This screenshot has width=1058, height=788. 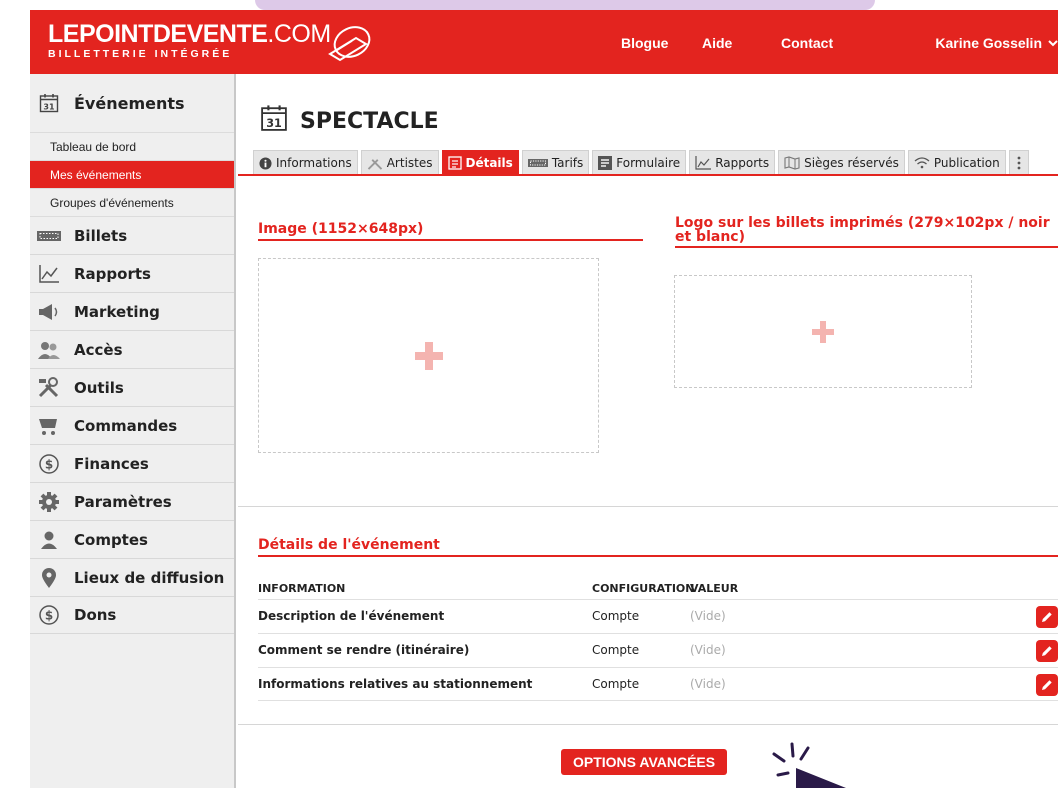 I want to click on sidebar-item-acces: Accès, so click(x=132, y=349).